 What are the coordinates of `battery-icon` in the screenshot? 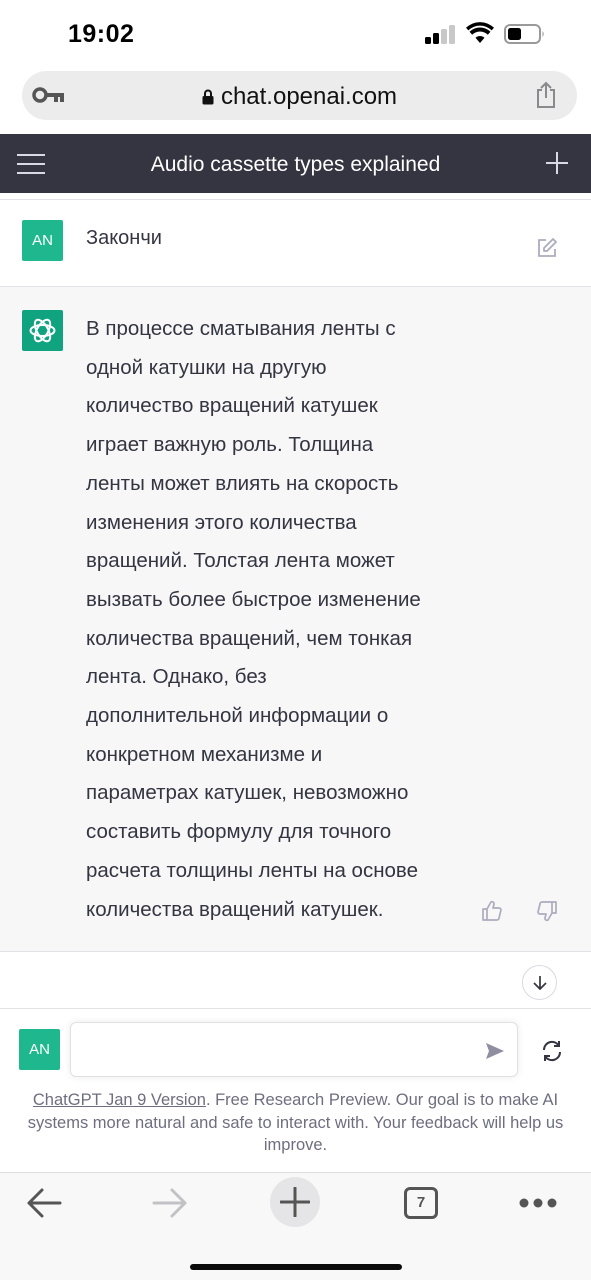 It's located at (524, 34).